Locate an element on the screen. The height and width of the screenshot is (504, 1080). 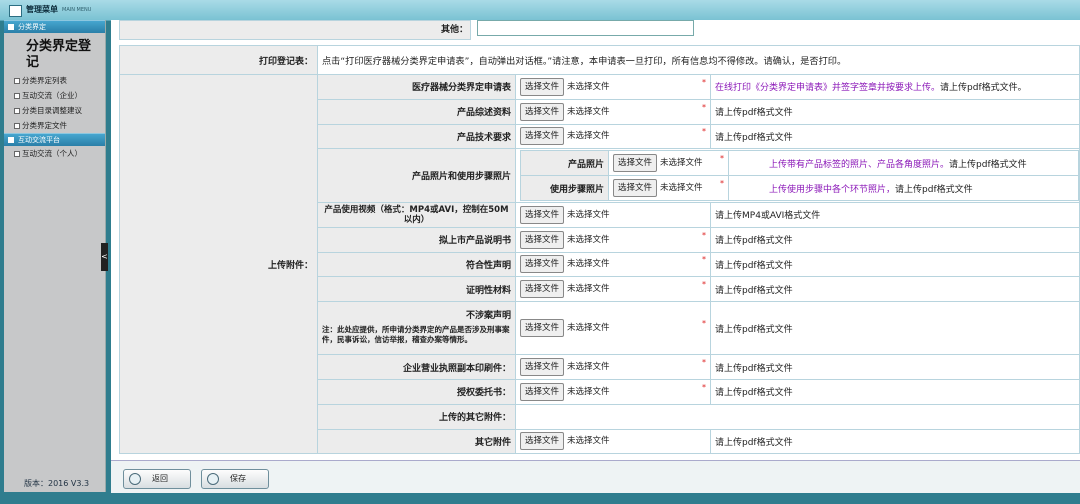
row-label: 证明性材料 is located at coordinates (416, 289).